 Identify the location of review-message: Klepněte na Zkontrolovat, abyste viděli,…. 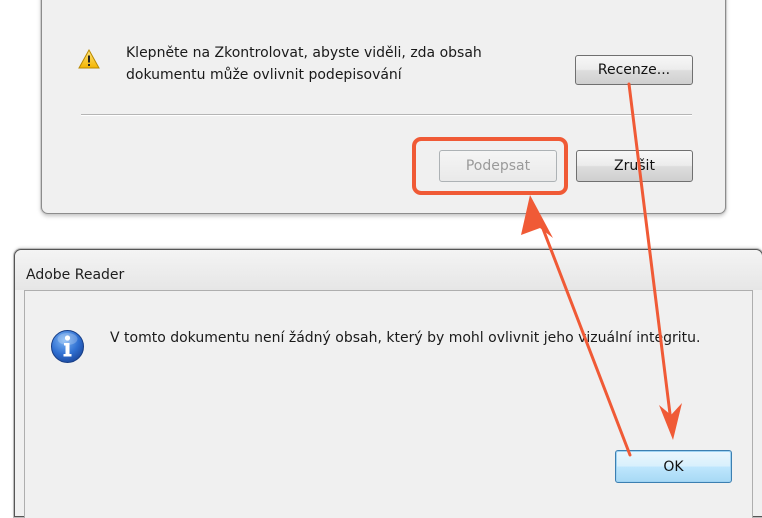
(304, 64).